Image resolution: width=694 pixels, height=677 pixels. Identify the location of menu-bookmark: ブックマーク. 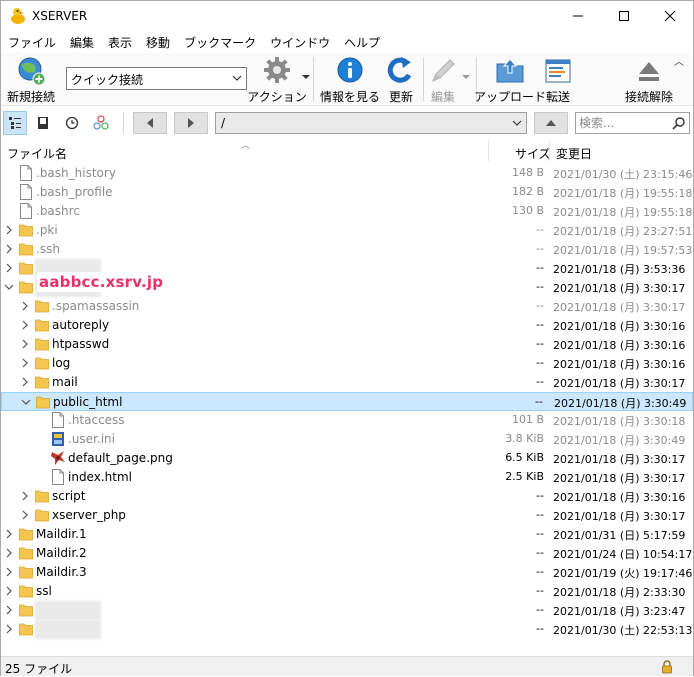
(220, 42).